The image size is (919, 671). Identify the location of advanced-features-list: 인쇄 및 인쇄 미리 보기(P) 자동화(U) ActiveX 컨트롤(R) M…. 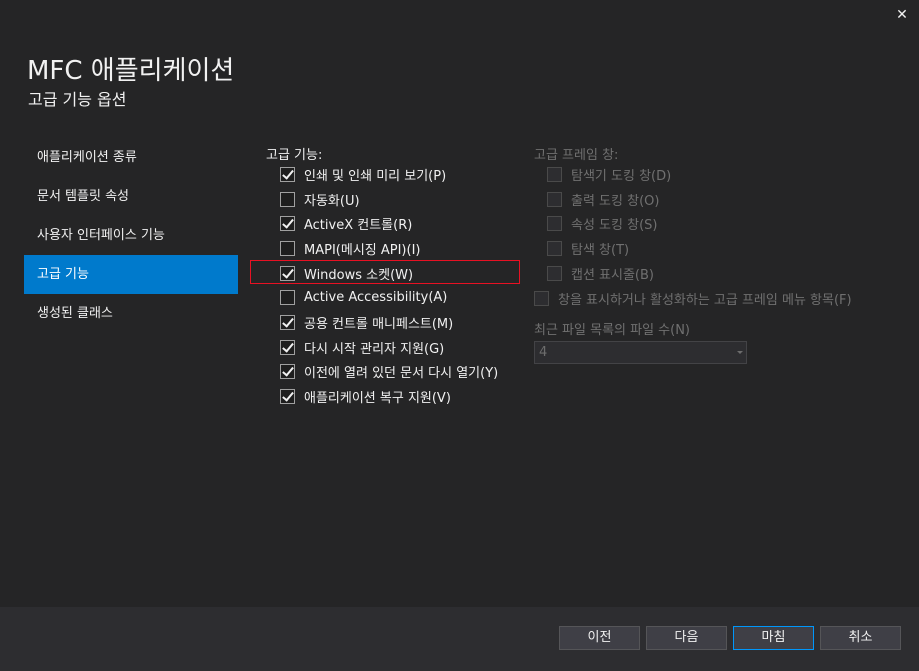
(389, 285).